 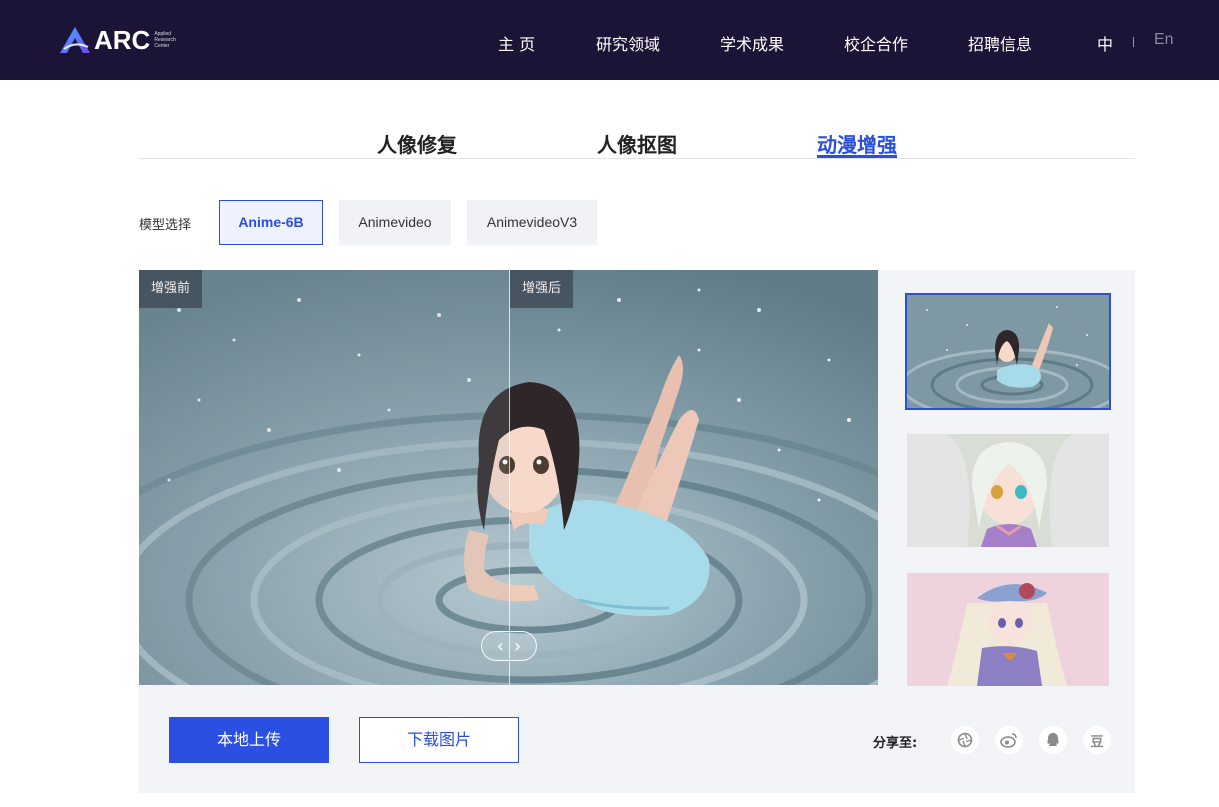 What do you see at coordinates (439, 740) in the screenshot?
I see `download-image-button: 下载图片` at bounding box center [439, 740].